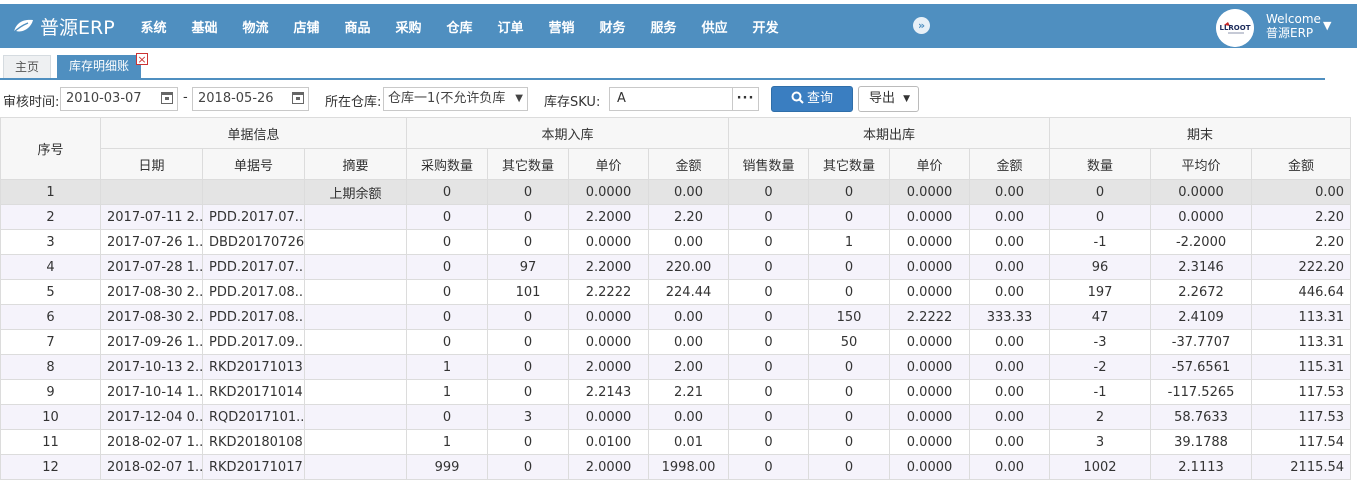  I want to click on col-header-out-unit-price: 单价, so click(930, 164).